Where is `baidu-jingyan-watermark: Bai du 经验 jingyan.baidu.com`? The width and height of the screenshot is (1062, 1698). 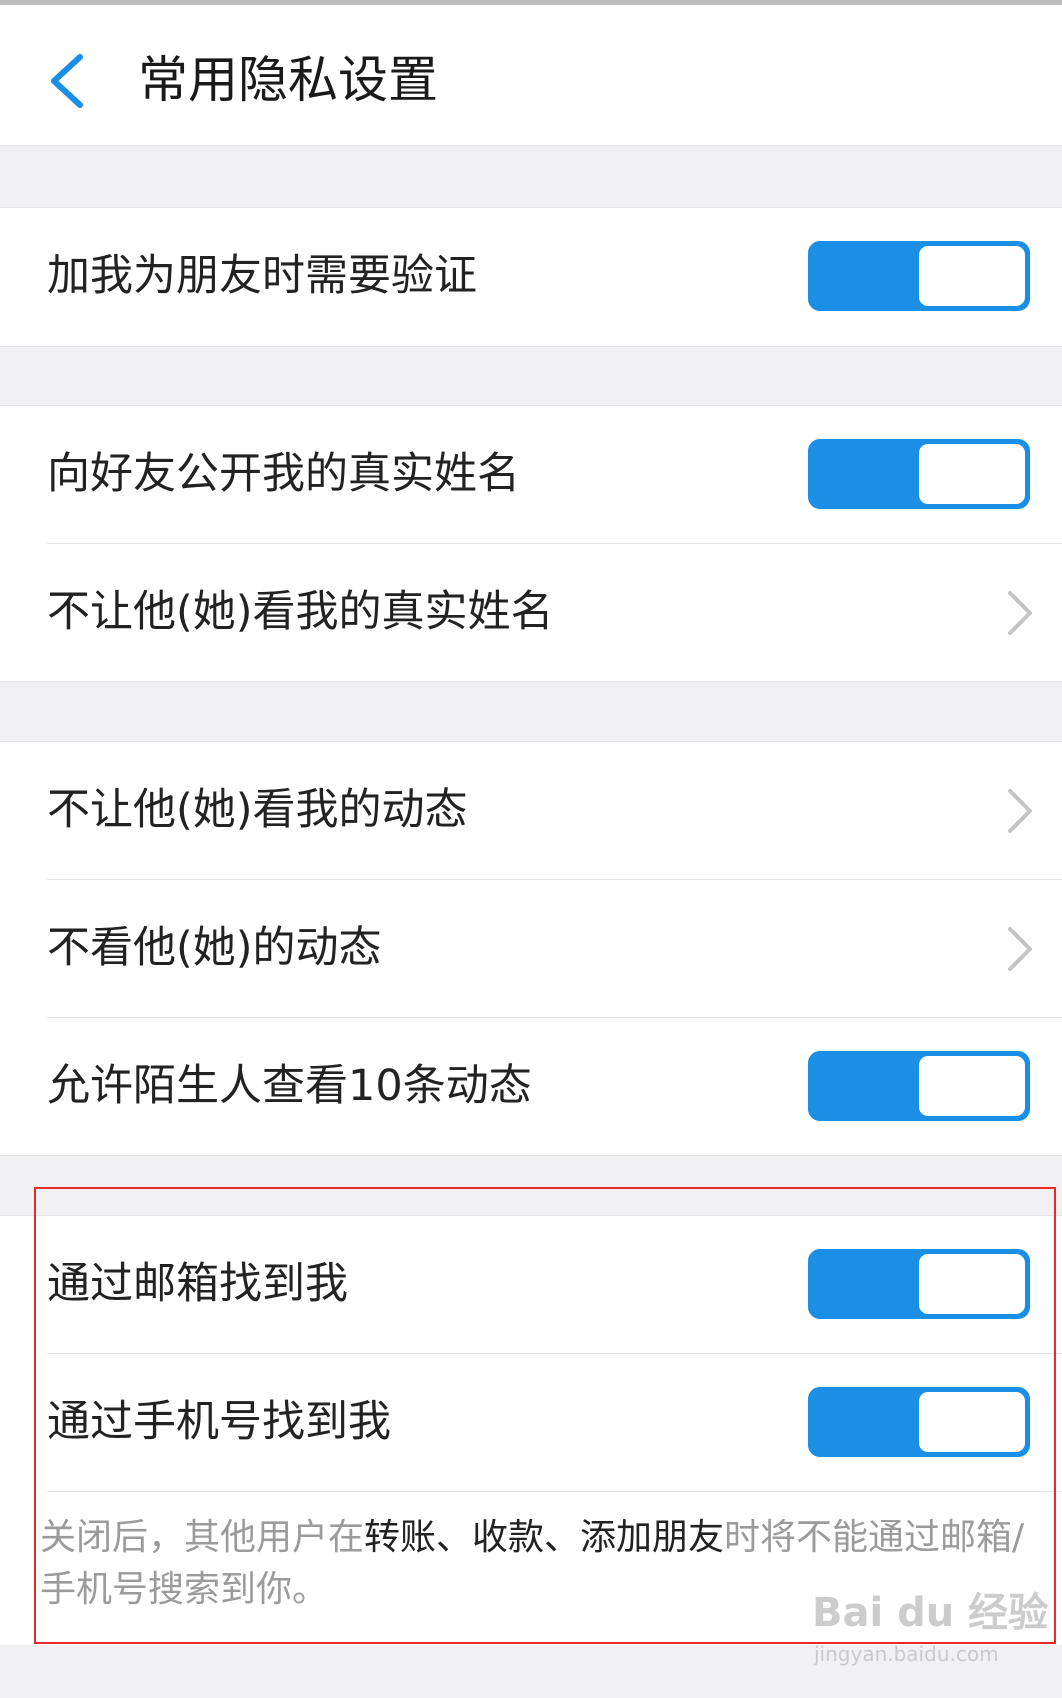 baidu-jingyan-watermark: Bai du 经验 jingyan.baidu.com is located at coordinates (930, 1630).